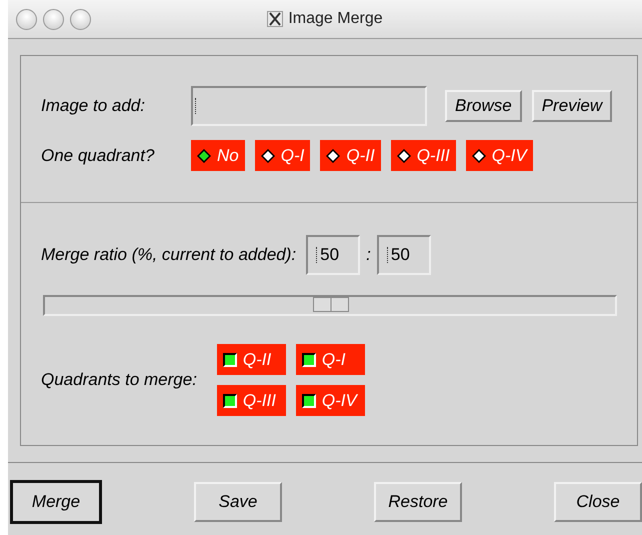 Image resolution: width=642 pixels, height=535 pixels. I want to click on slider-track, so click(330, 305).